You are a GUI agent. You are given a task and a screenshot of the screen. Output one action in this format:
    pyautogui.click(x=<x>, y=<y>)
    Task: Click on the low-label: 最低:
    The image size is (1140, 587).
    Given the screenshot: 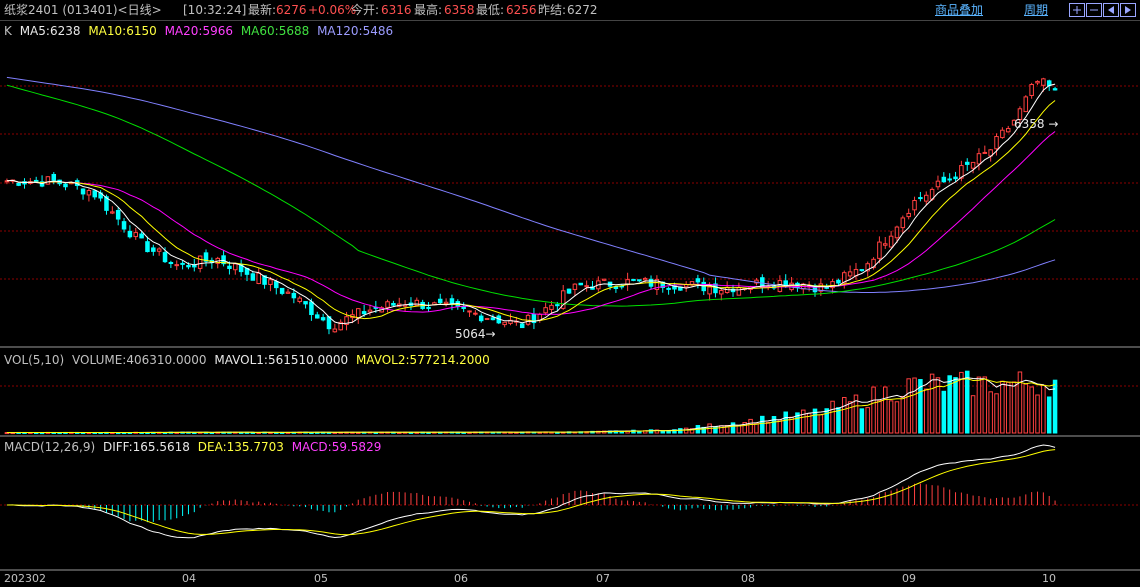 What is the action you would take?
    pyautogui.click(x=490, y=10)
    